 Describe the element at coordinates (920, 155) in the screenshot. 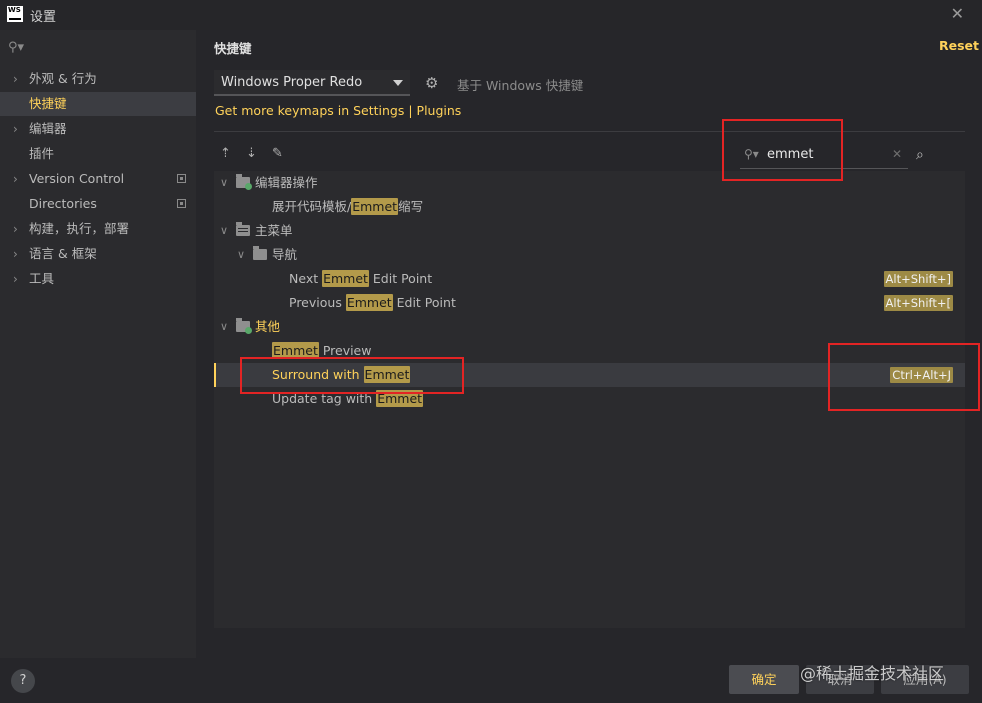

I see `find-by-shortcut-icon: ⌕` at that location.